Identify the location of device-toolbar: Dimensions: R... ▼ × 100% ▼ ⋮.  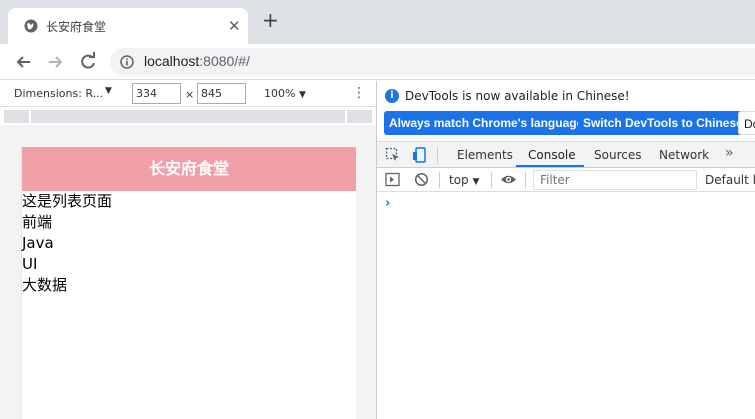
(188, 94).